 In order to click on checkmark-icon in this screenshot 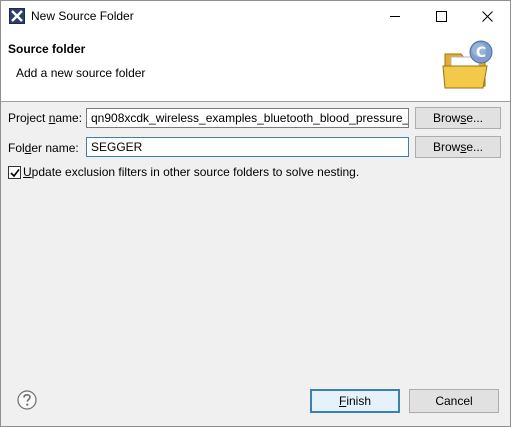, I will do `click(15, 173)`.